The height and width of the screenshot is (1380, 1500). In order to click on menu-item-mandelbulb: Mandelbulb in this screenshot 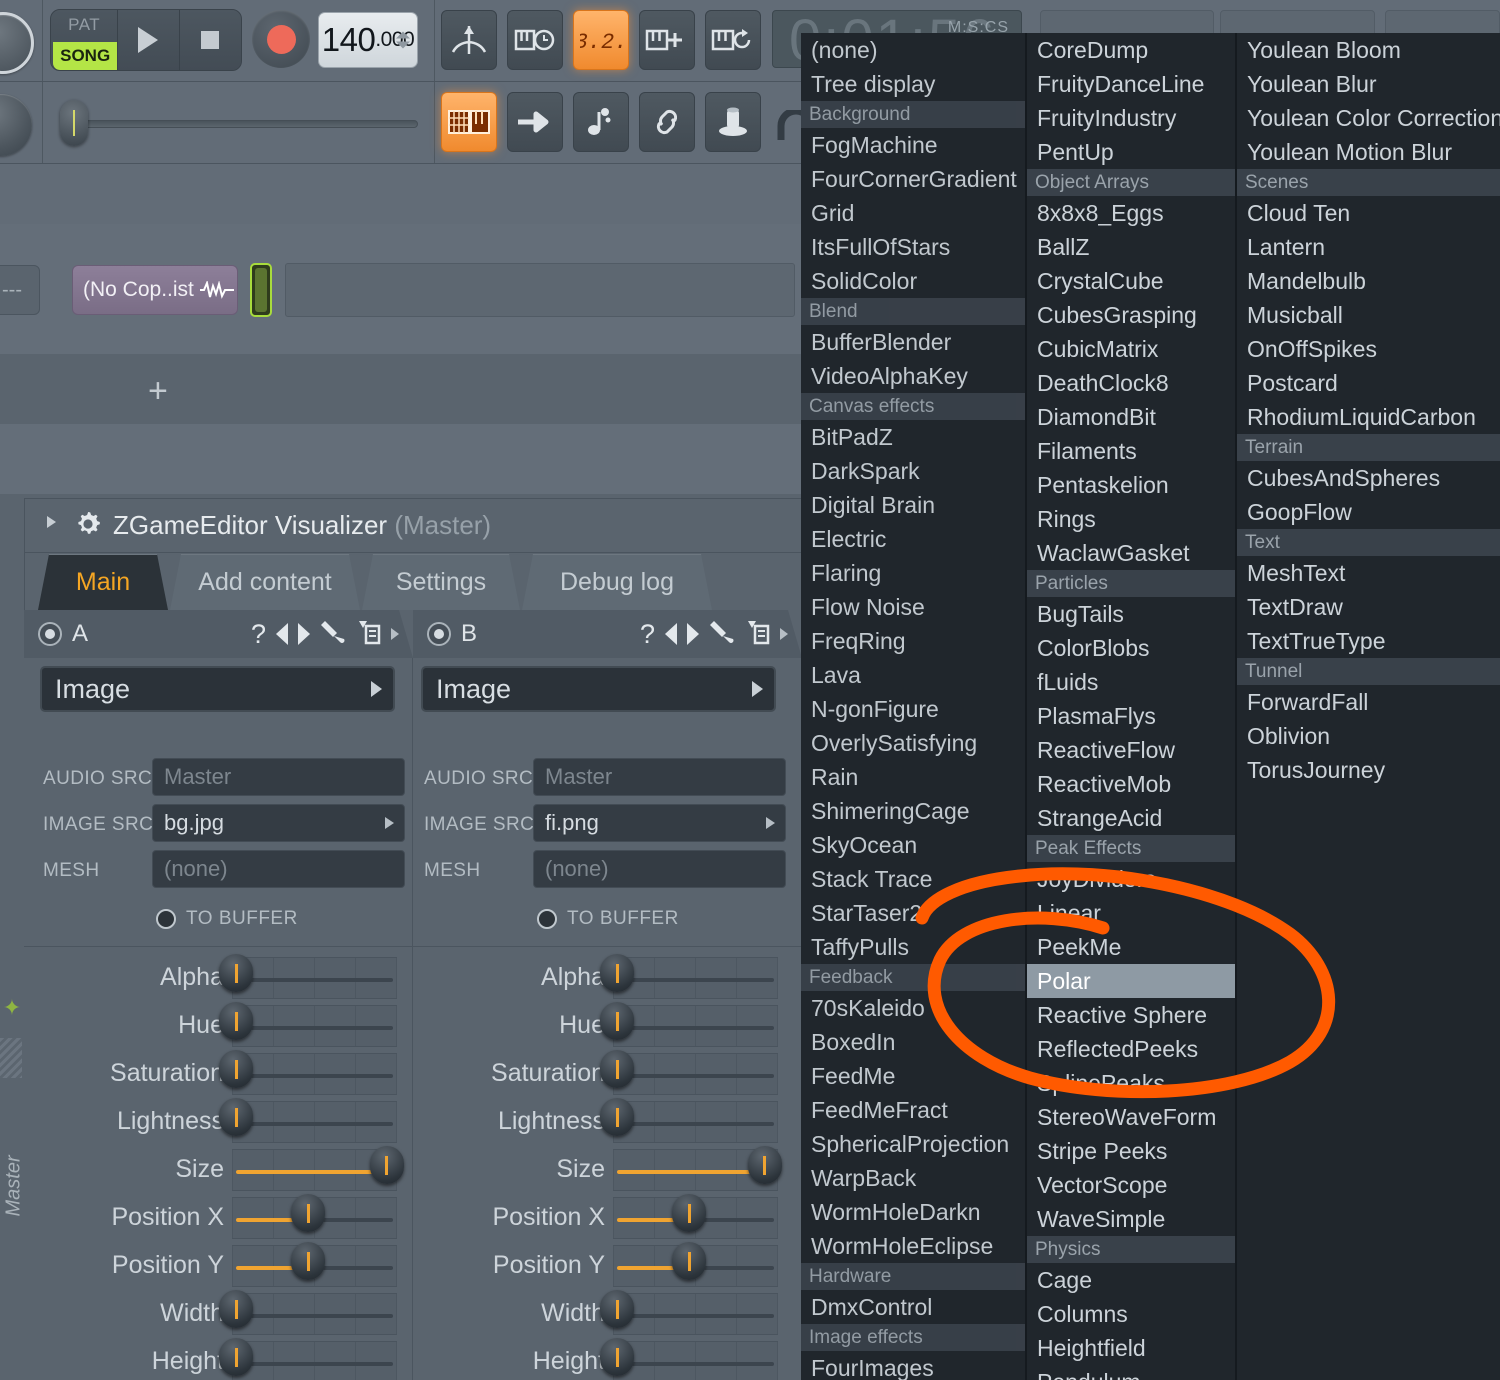, I will do `click(1368, 281)`.